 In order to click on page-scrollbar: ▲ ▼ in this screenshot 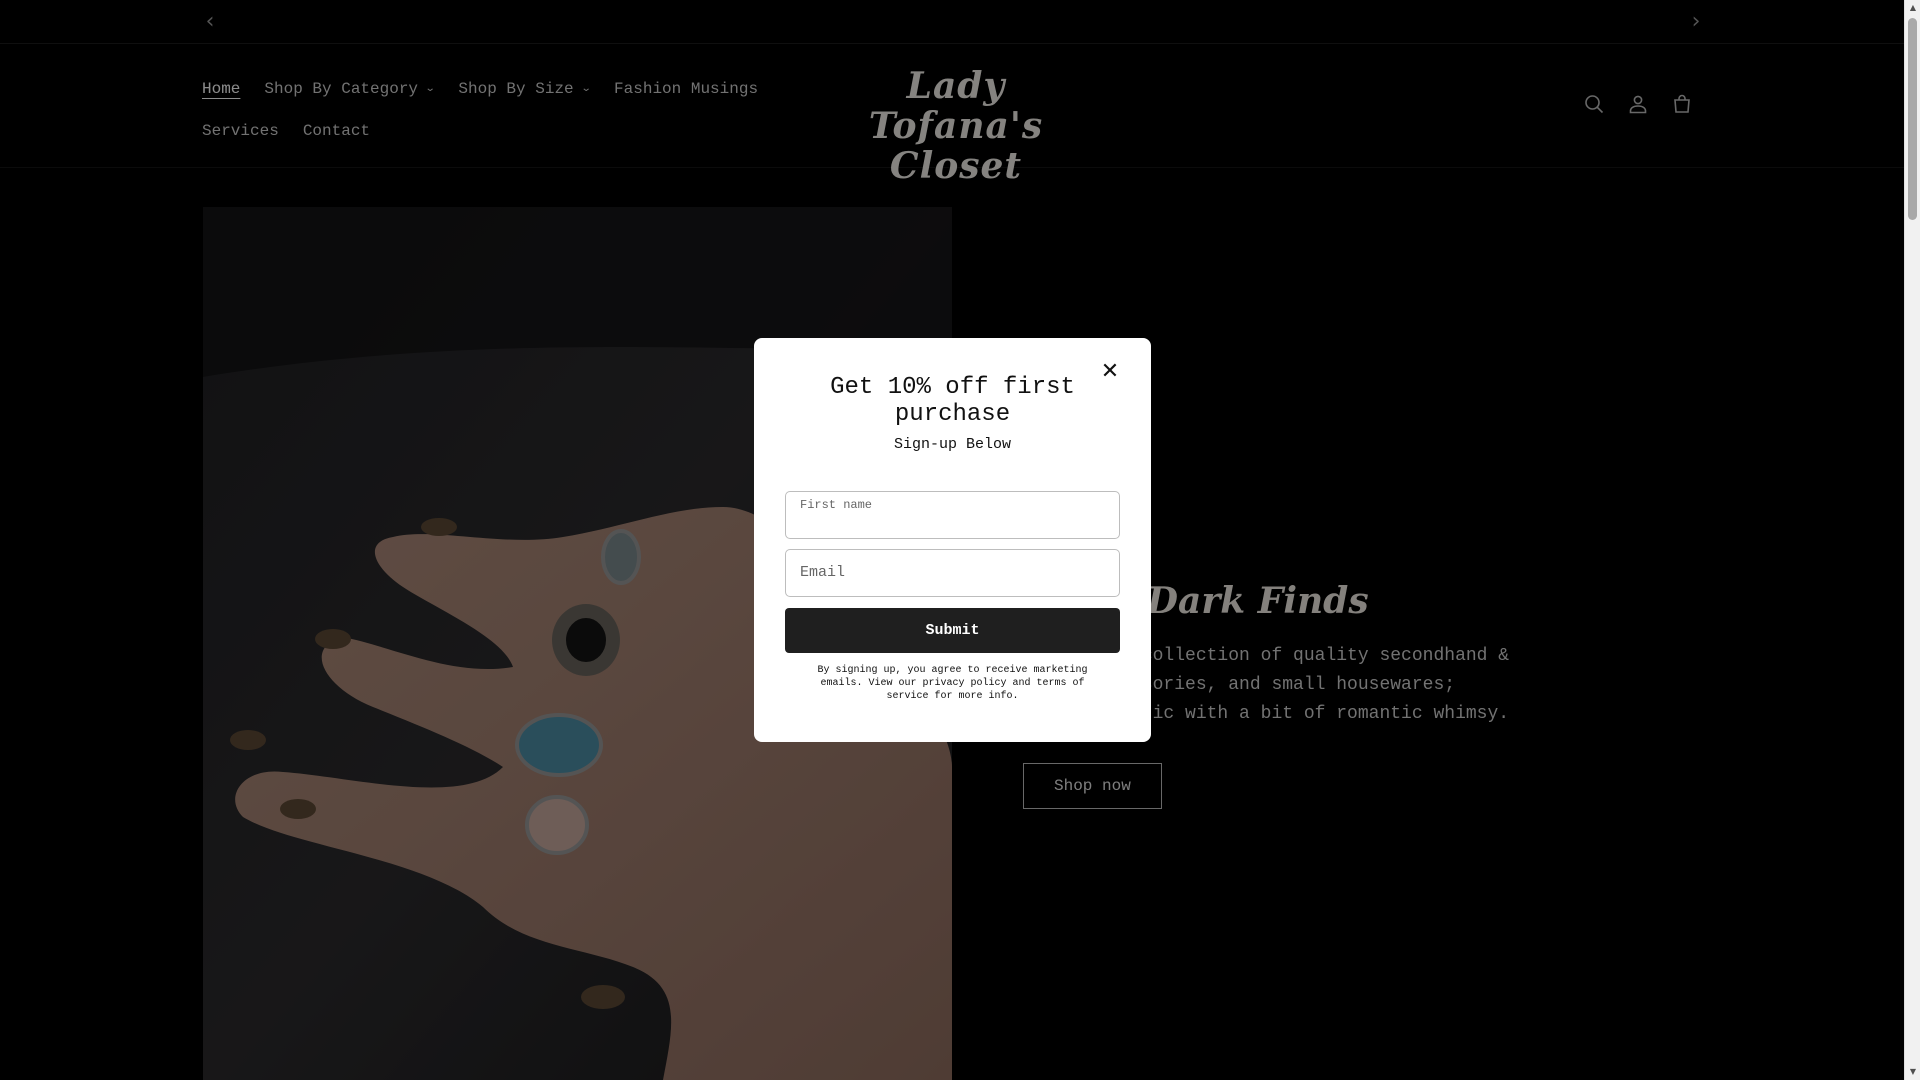, I will do `click(1912, 540)`.